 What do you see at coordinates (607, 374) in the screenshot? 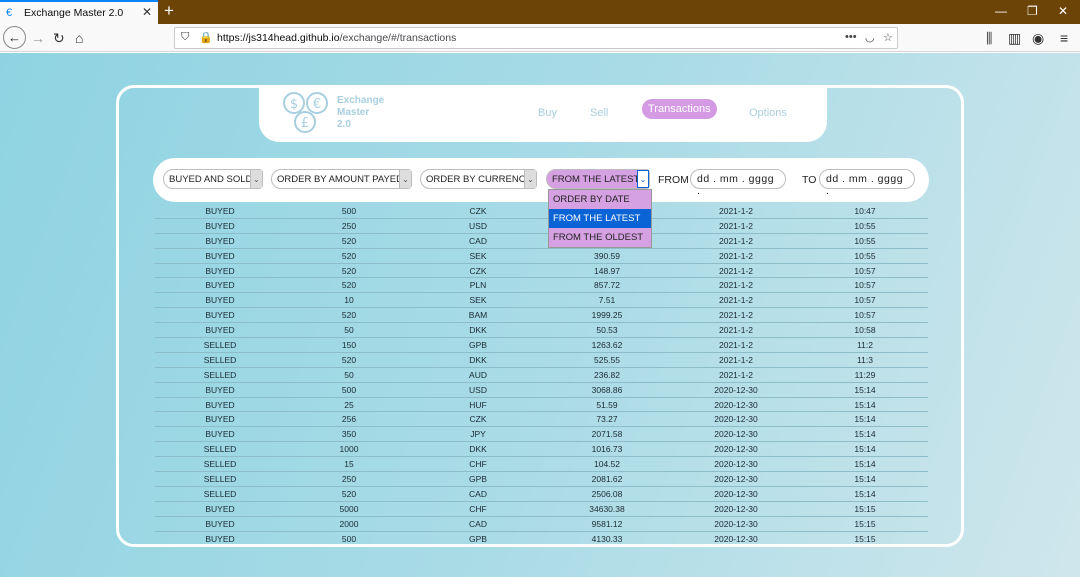
I see `tx-payed-cell: 236.82` at bounding box center [607, 374].